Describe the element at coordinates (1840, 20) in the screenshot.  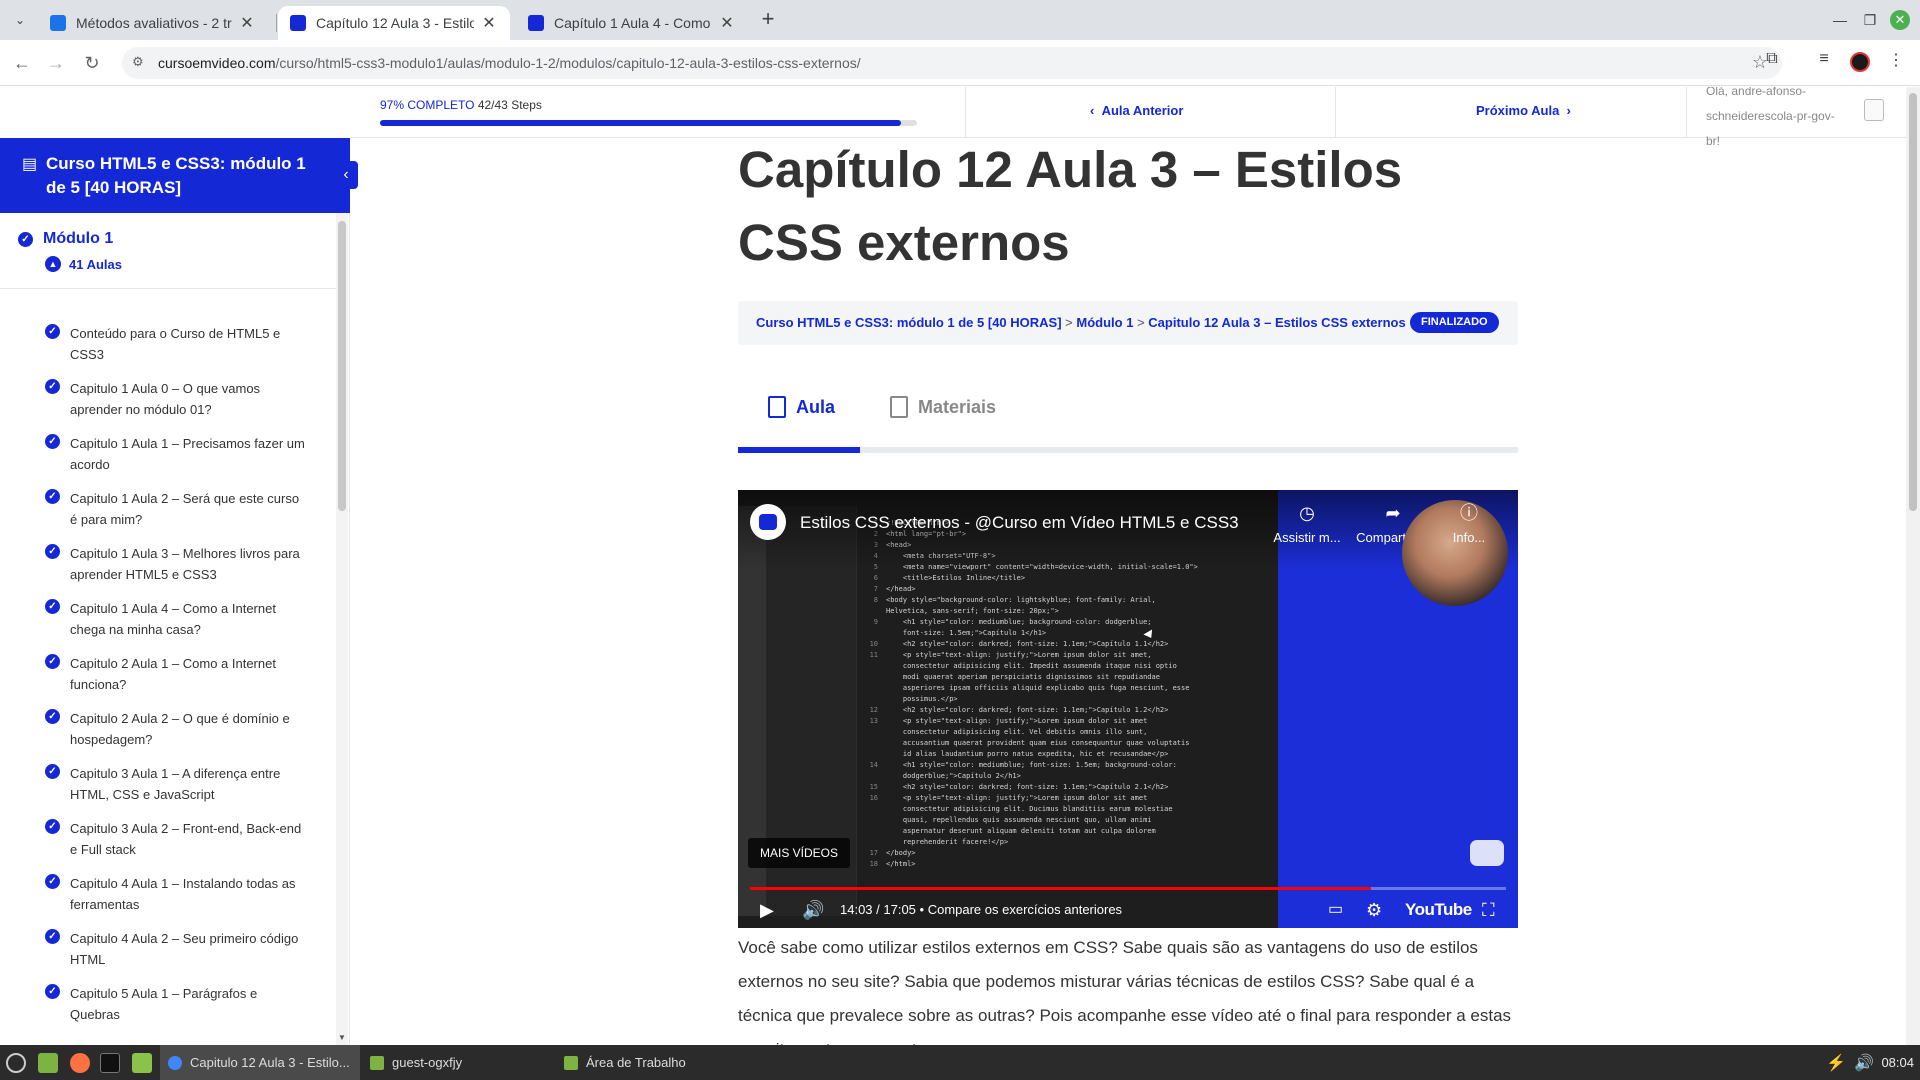
I see `minimize-window-icon: —` at that location.